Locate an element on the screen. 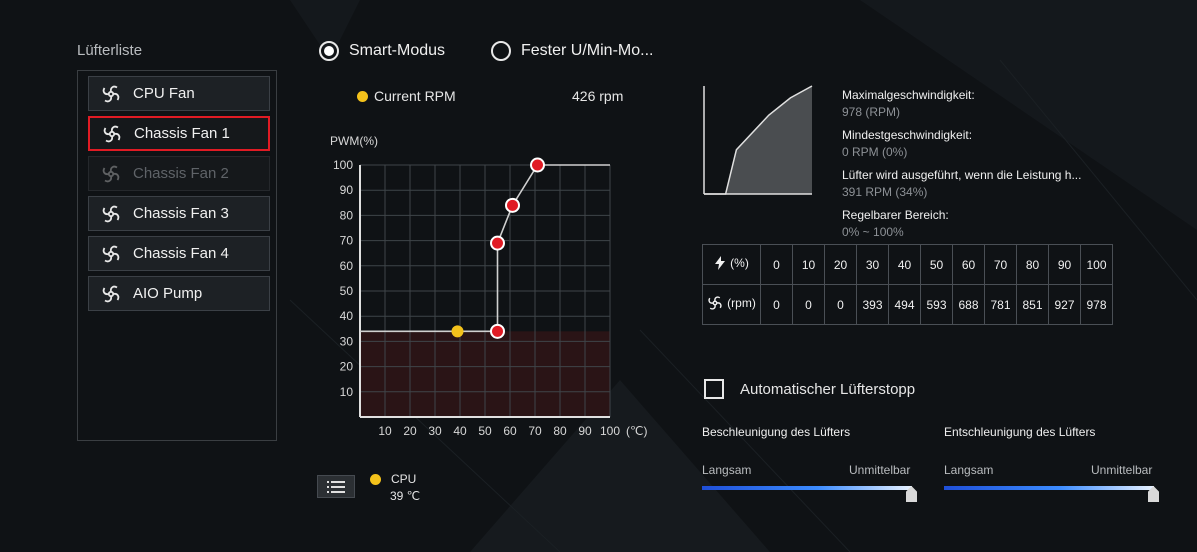  fan-item-chassis-fan-2: Chassis Fan 2 is located at coordinates (179, 173).